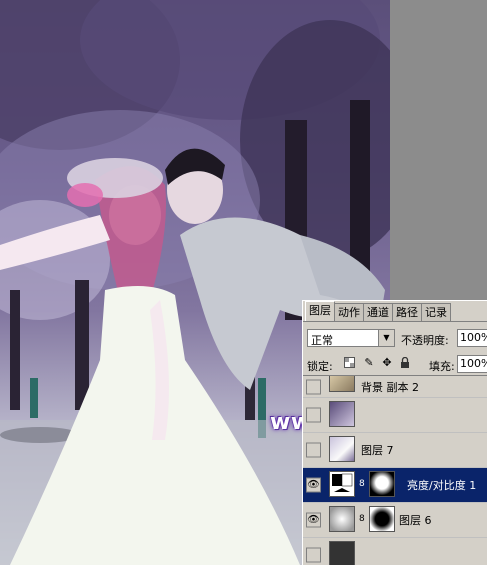 The height and width of the screenshot is (565, 487). I want to click on fill-label: 填充:, so click(442, 366).